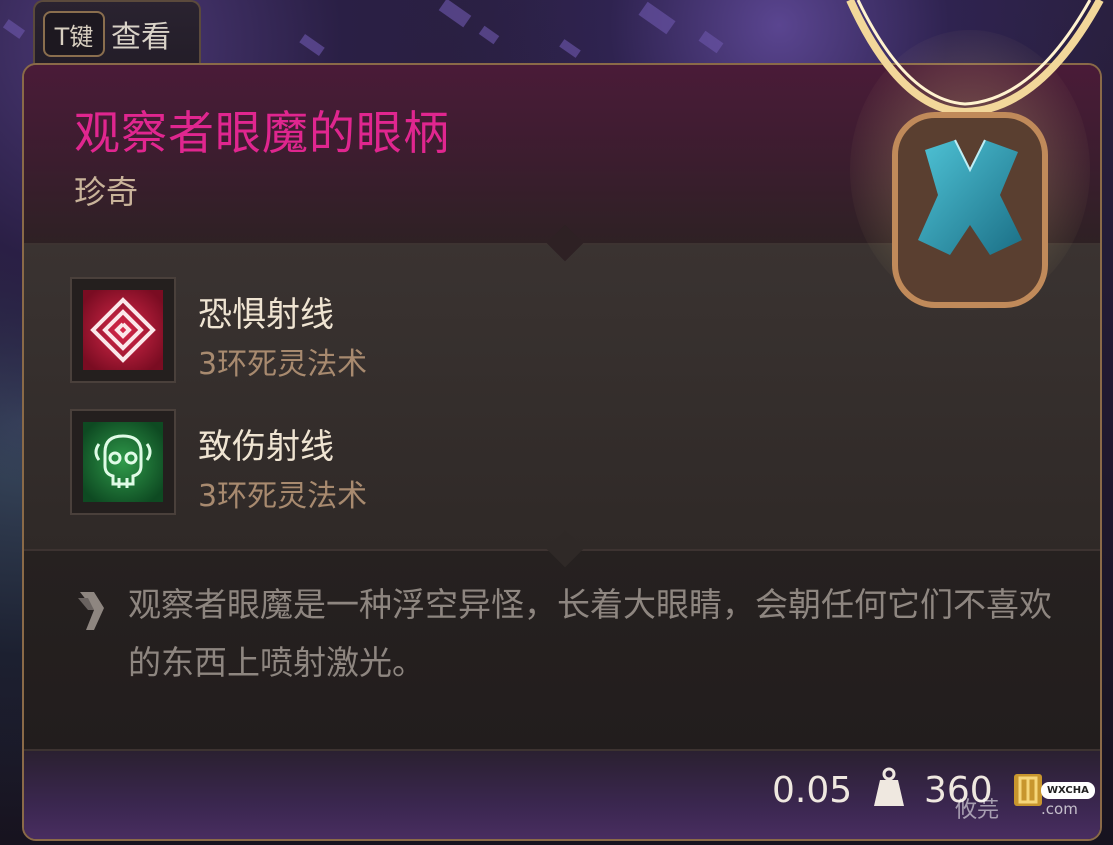 Image resolution: width=1113 pixels, height=845 pixels. I want to click on spell-item: 恐惧射线 3环死灵法术, so click(370, 332).